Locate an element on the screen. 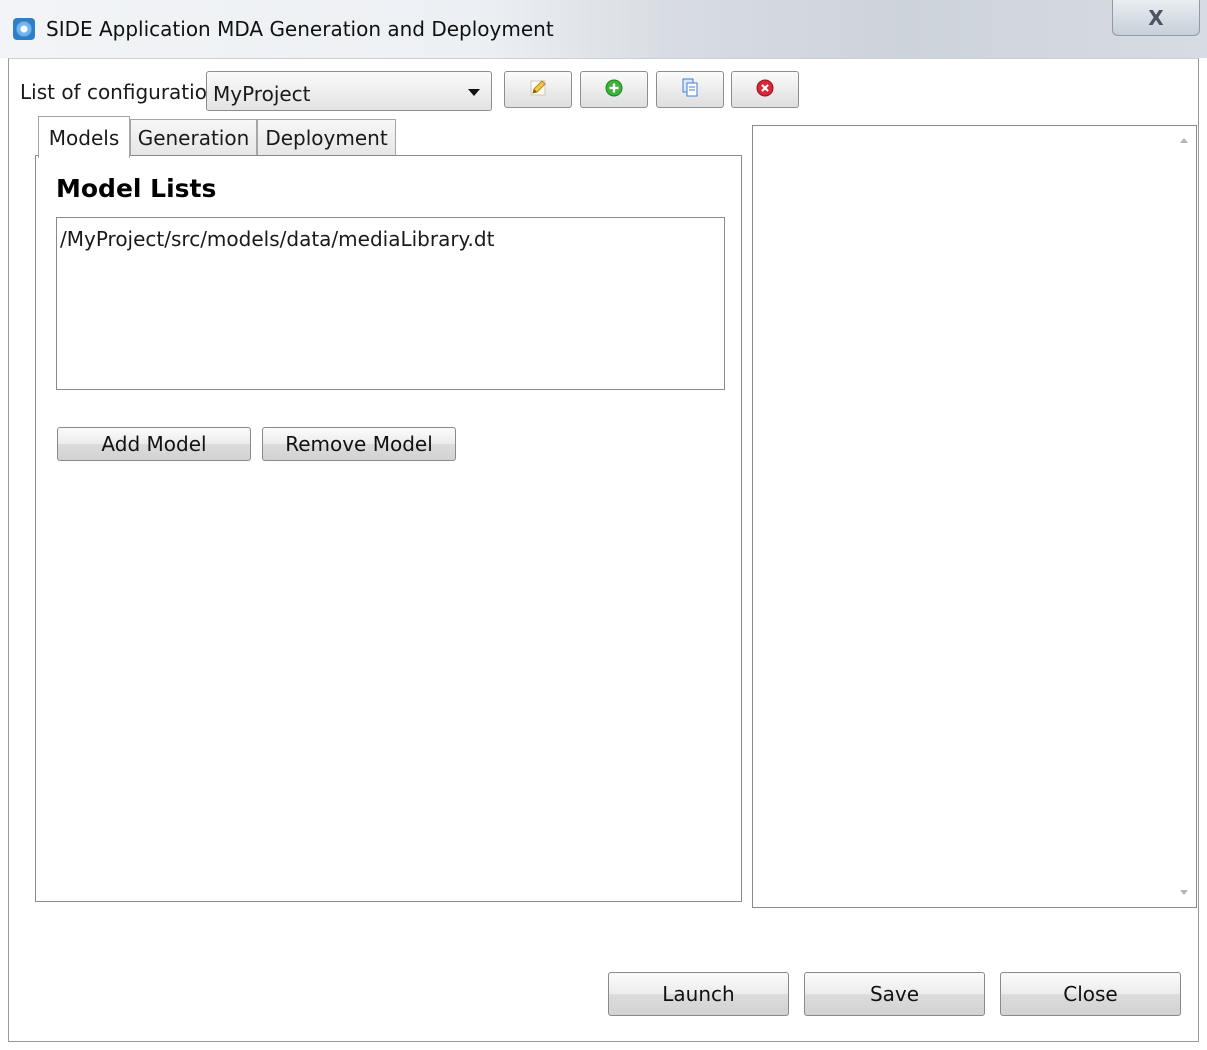 The image size is (1207, 1050). scroll-down-arrow-icon is located at coordinates (1184, 892).